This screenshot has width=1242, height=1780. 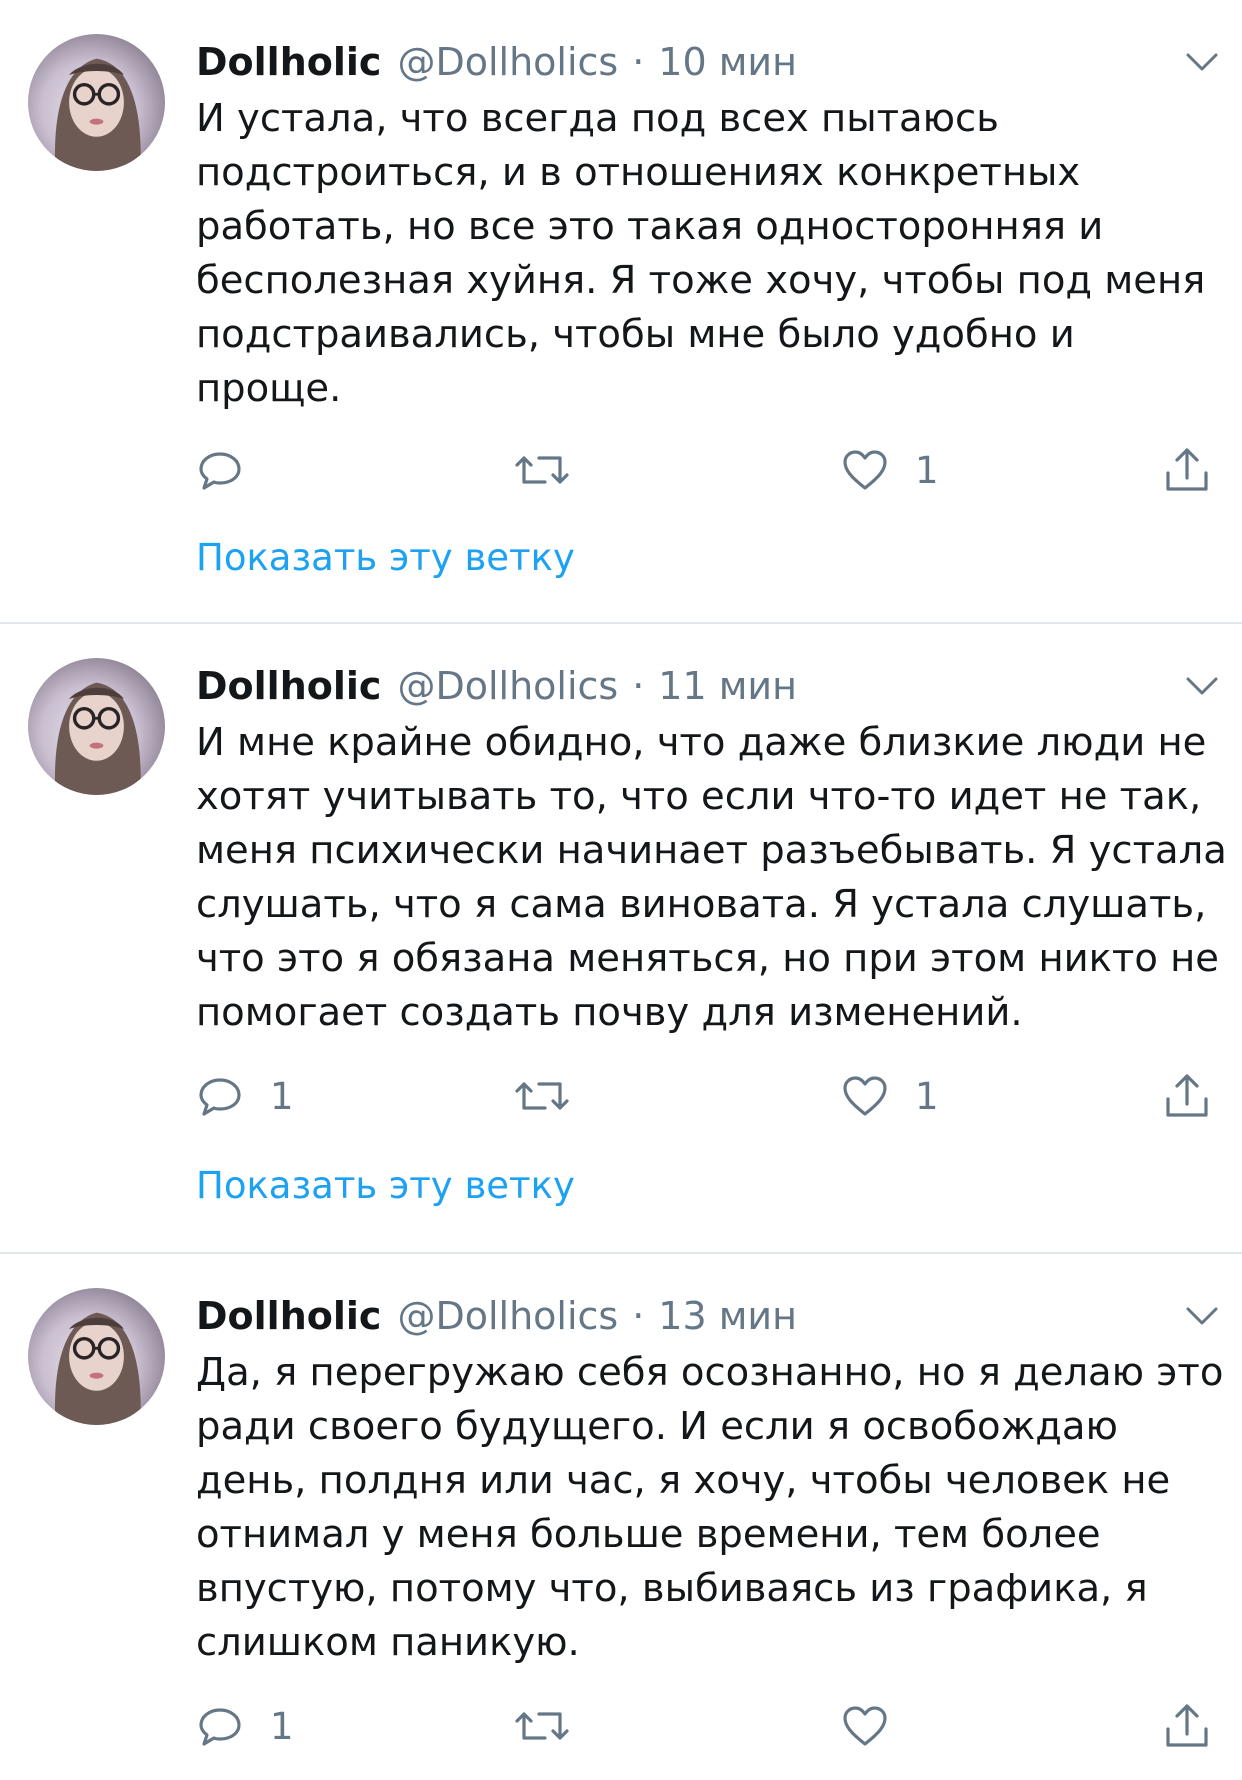 I want to click on tweet-text-line: подстраивались, чтобы мне было удобно и, so click(x=635, y=334).